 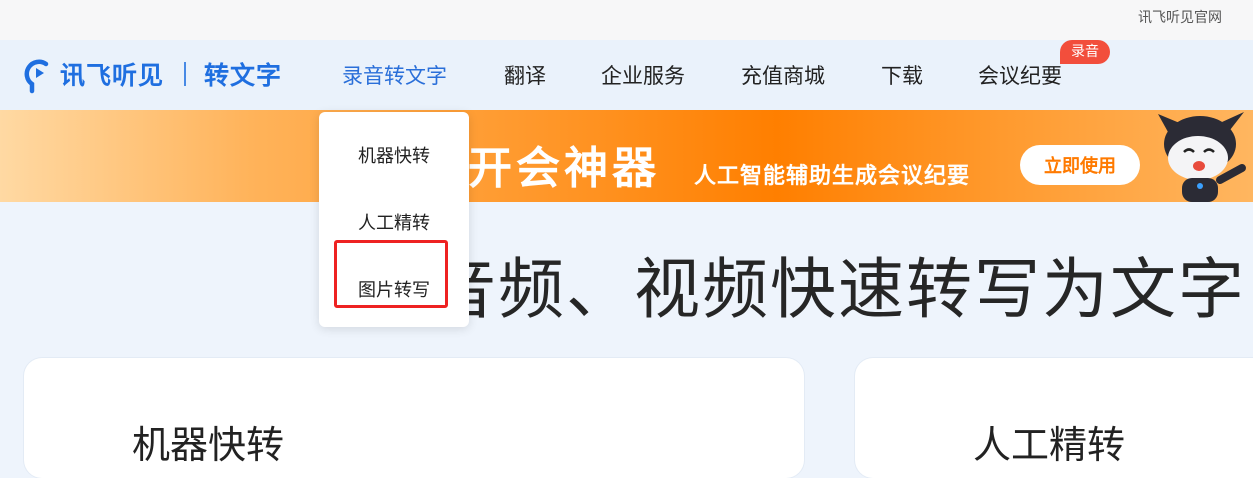 What do you see at coordinates (208, 445) in the screenshot?
I see `card-title: 机器快转` at bounding box center [208, 445].